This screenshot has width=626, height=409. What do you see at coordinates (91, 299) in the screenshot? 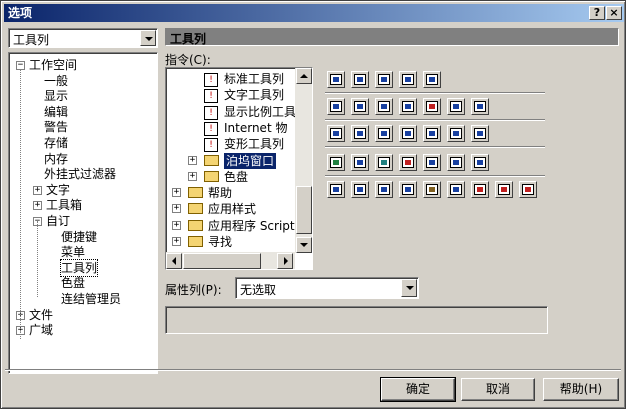
I see `tree-item: 连结管理员` at bounding box center [91, 299].